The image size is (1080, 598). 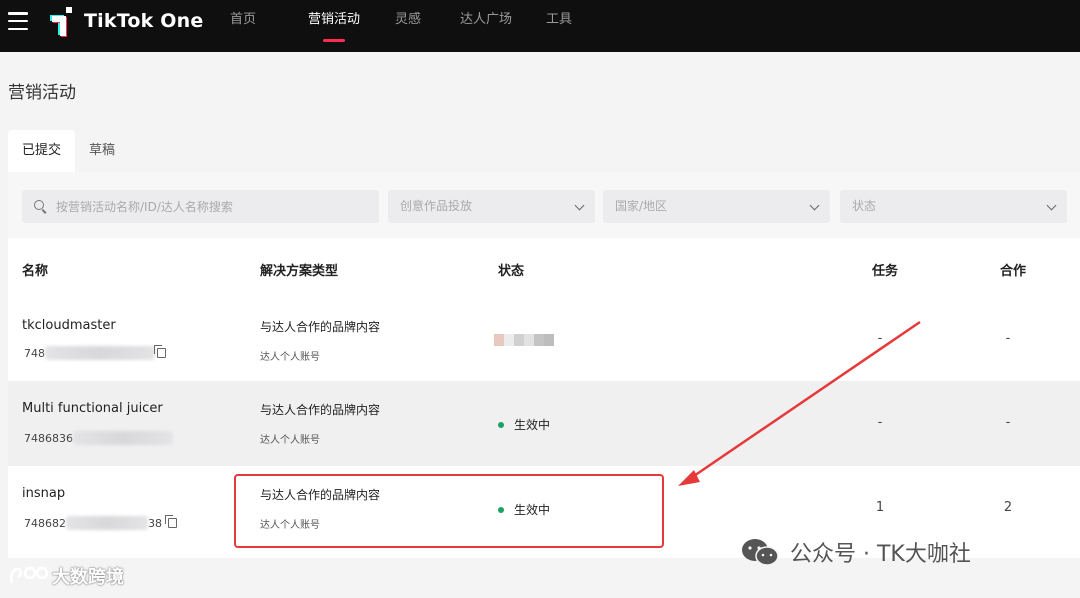 I want to click on search-box, so click(x=200, y=206).